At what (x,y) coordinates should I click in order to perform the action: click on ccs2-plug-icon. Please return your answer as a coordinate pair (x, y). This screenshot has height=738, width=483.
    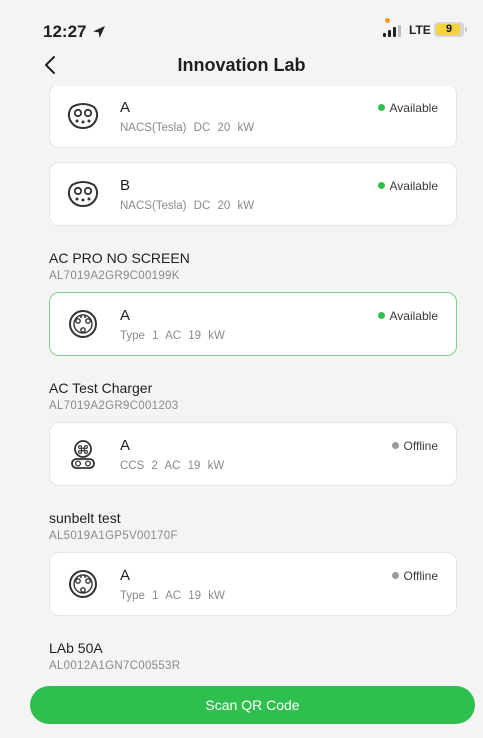
    Looking at the image, I should click on (83, 454).